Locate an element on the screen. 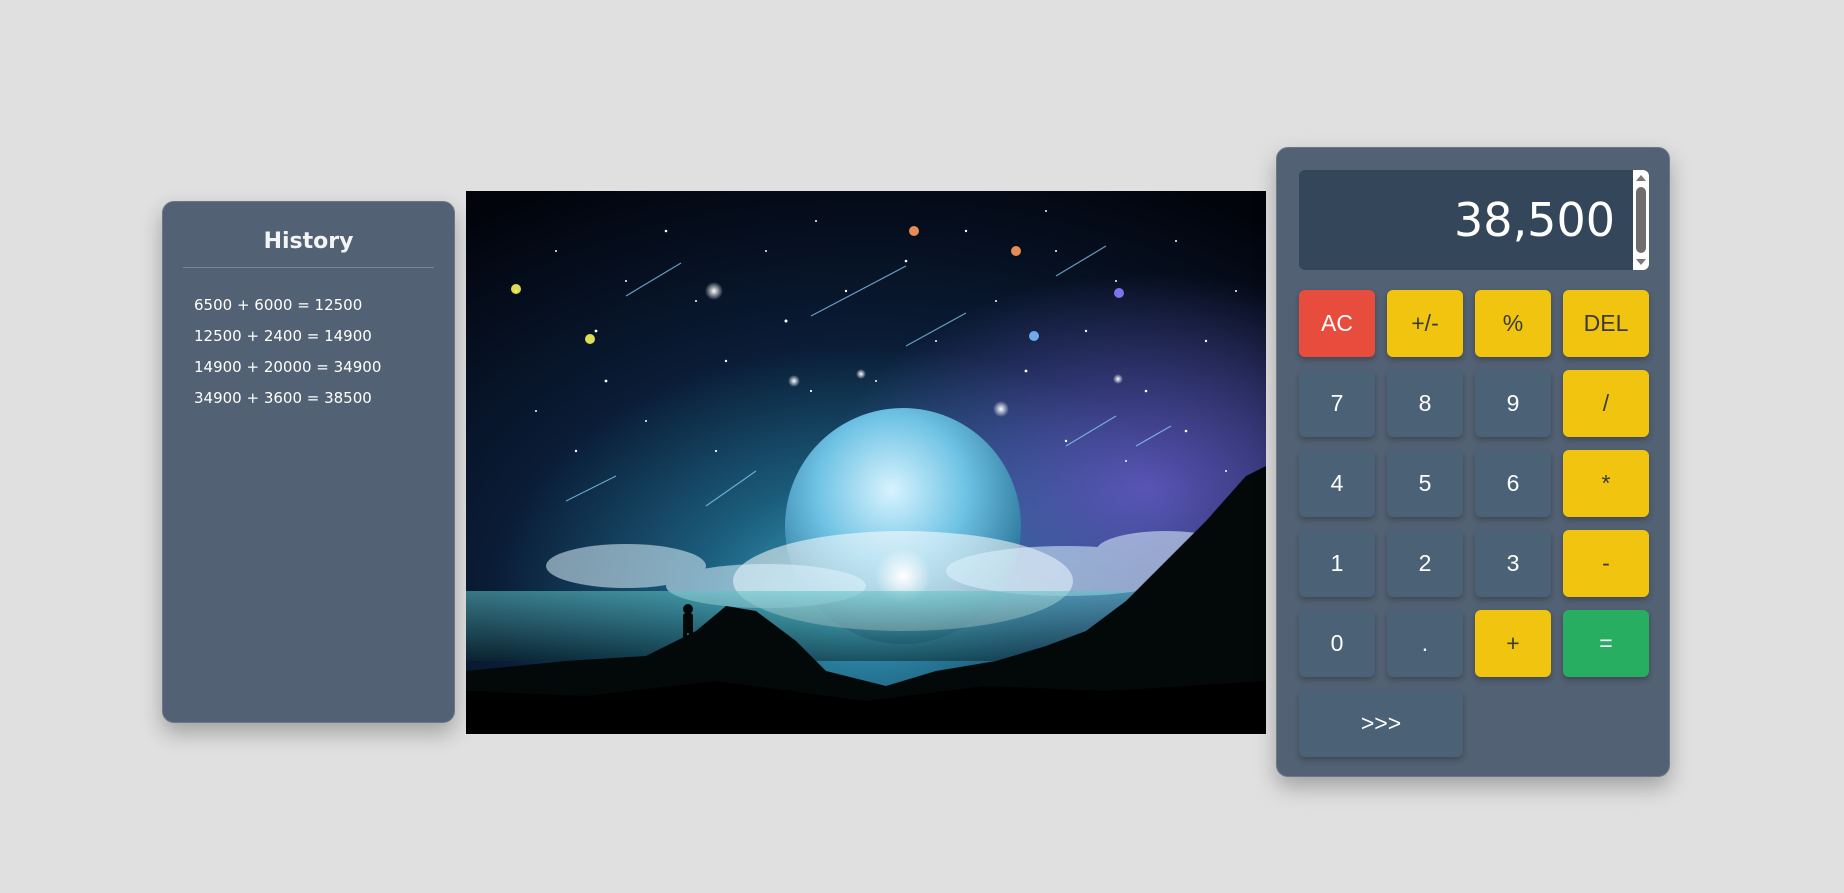 The width and height of the screenshot is (1844, 893). scroll-thumb is located at coordinates (1641, 220).